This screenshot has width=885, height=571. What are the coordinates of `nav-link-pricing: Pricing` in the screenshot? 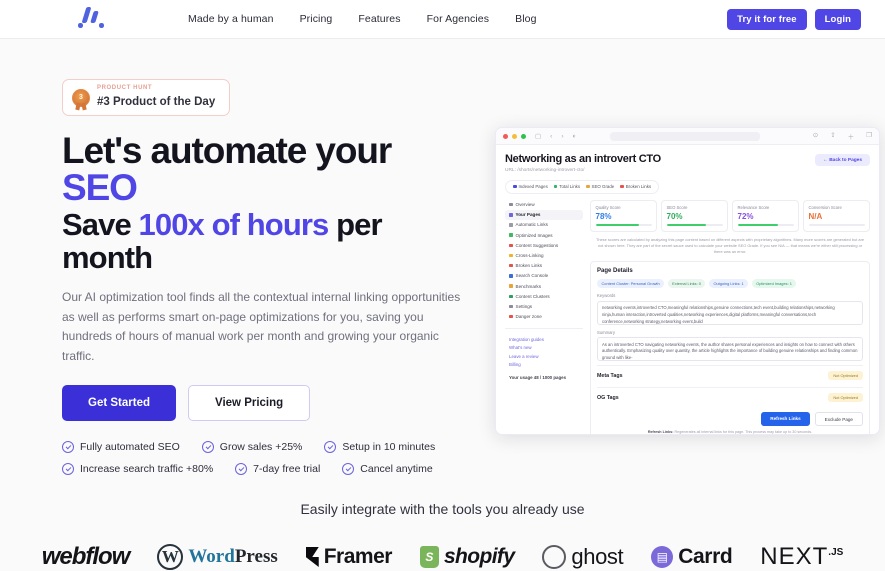 It's located at (316, 19).